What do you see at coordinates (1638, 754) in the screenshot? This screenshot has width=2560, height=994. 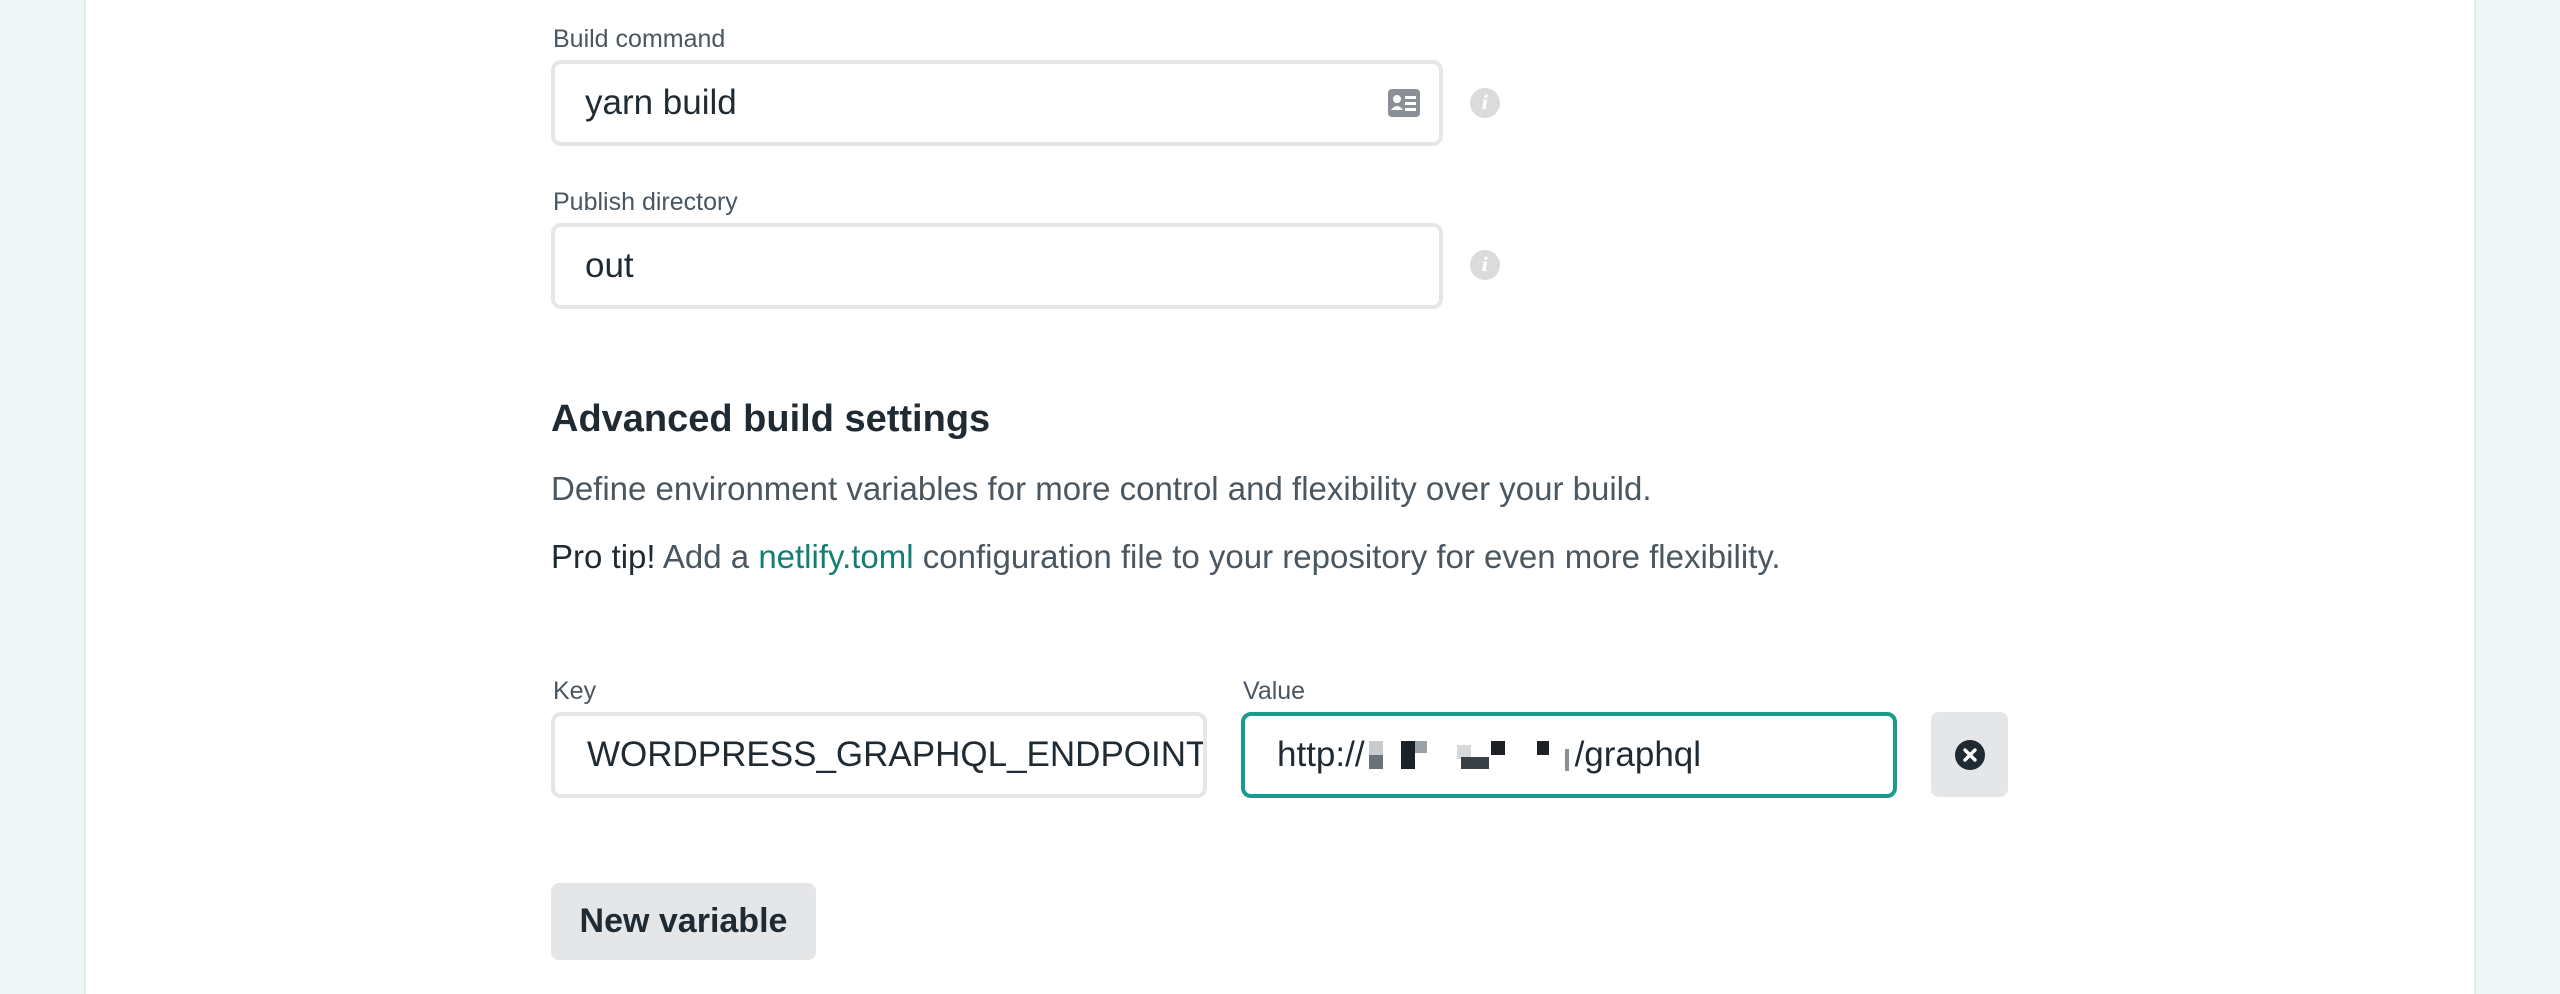 I see `env-value-suffix: /graphql` at bounding box center [1638, 754].